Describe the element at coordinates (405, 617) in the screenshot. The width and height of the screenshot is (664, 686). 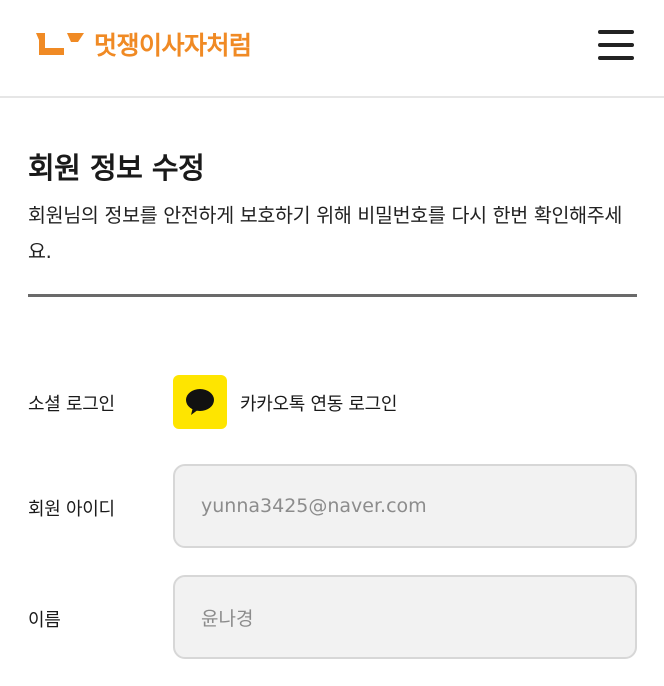
I see `name-field: 윤나경` at that location.